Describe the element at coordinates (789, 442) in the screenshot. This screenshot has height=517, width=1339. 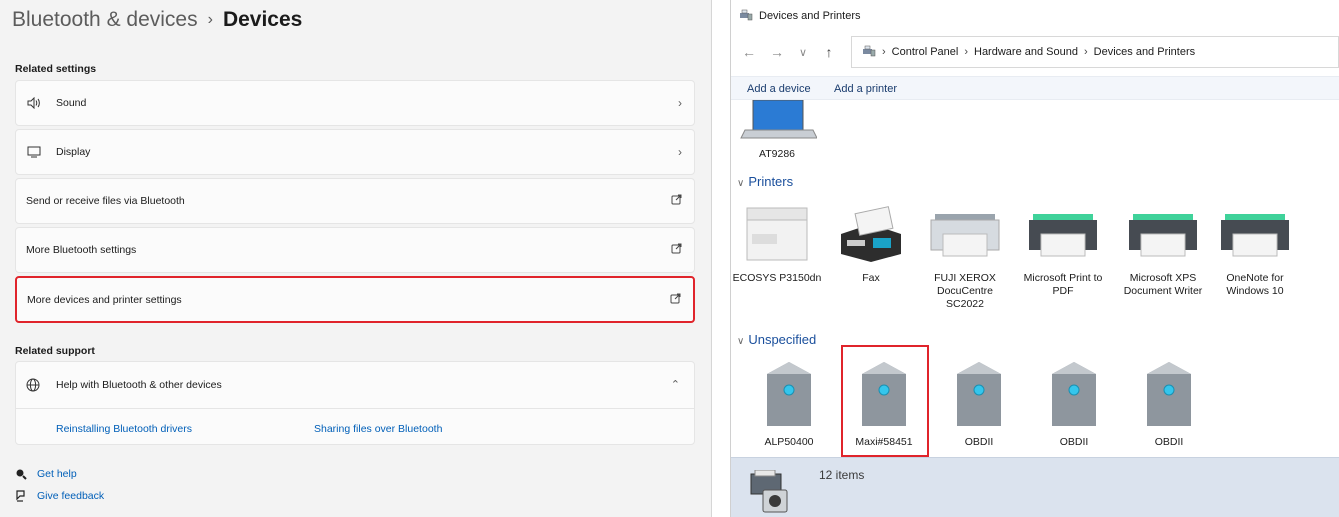
I see `device-label: ALP50400` at that location.